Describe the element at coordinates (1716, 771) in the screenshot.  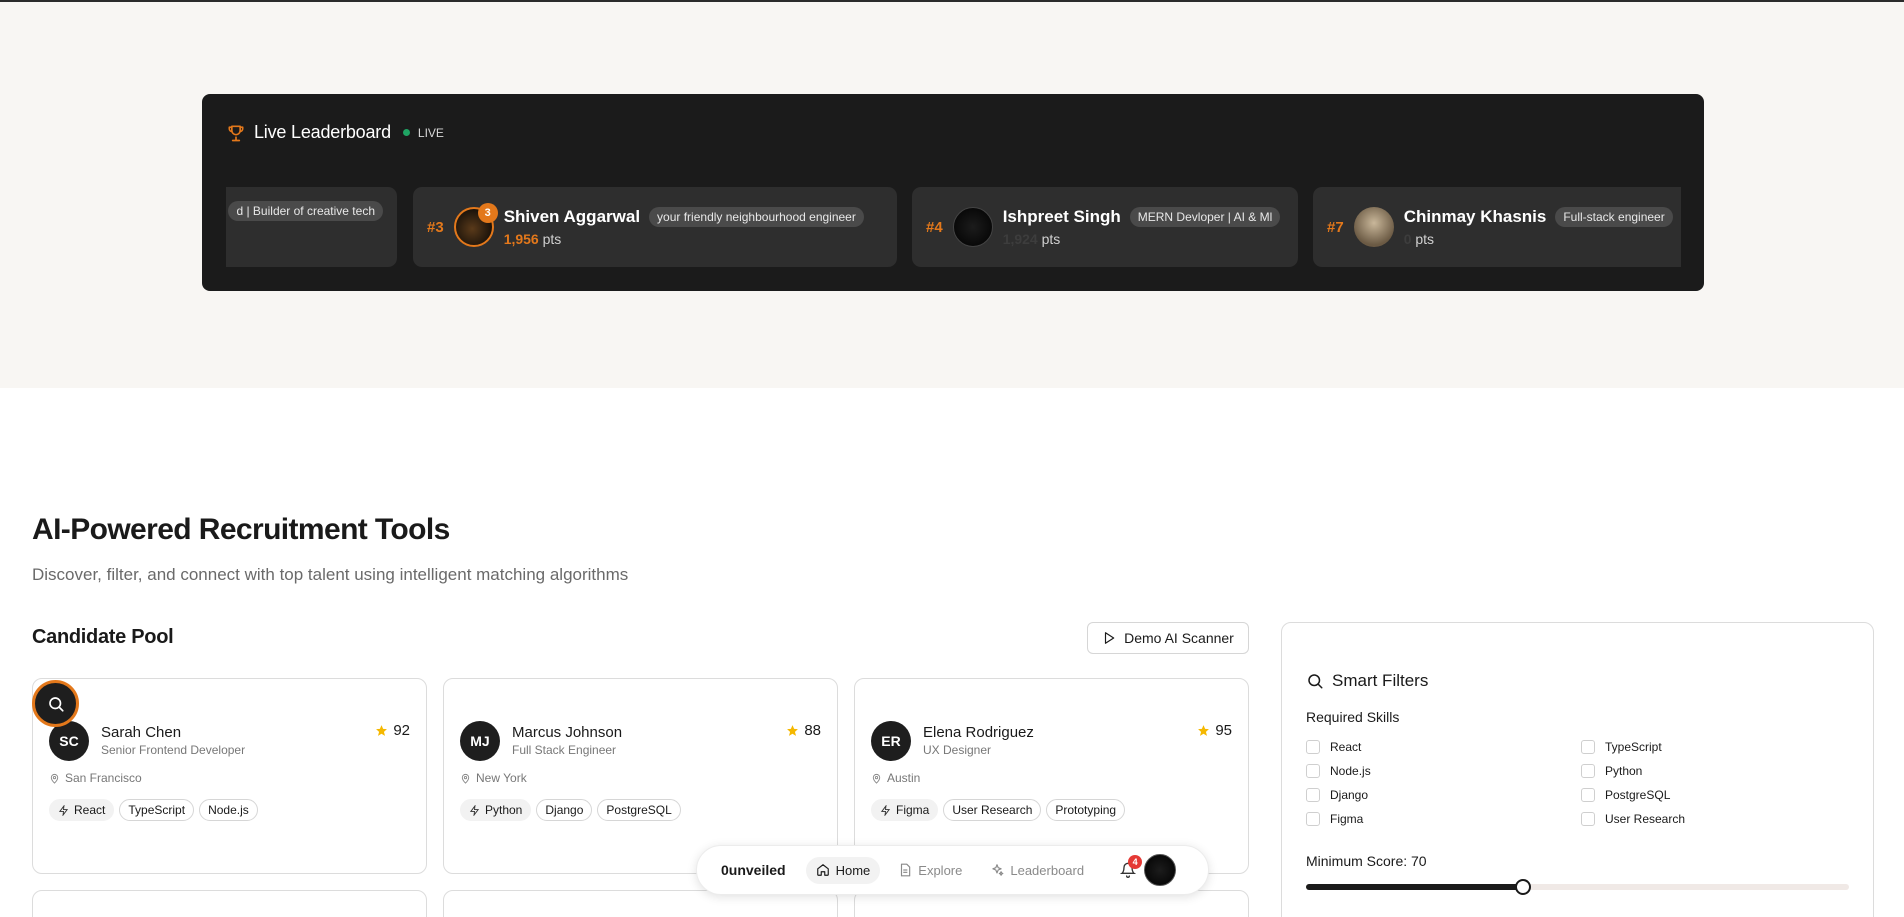
I see `skill-checkbox-python: Python` at that location.